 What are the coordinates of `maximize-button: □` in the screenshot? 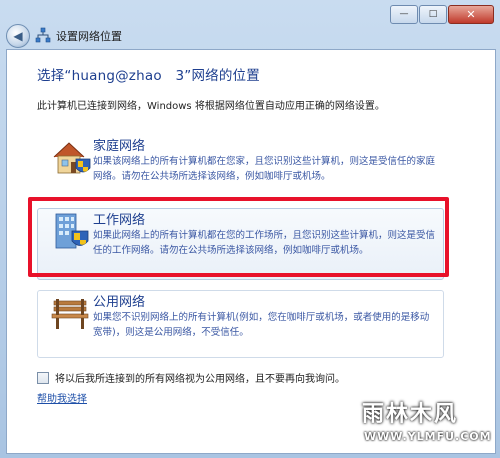 It's located at (433, 14).